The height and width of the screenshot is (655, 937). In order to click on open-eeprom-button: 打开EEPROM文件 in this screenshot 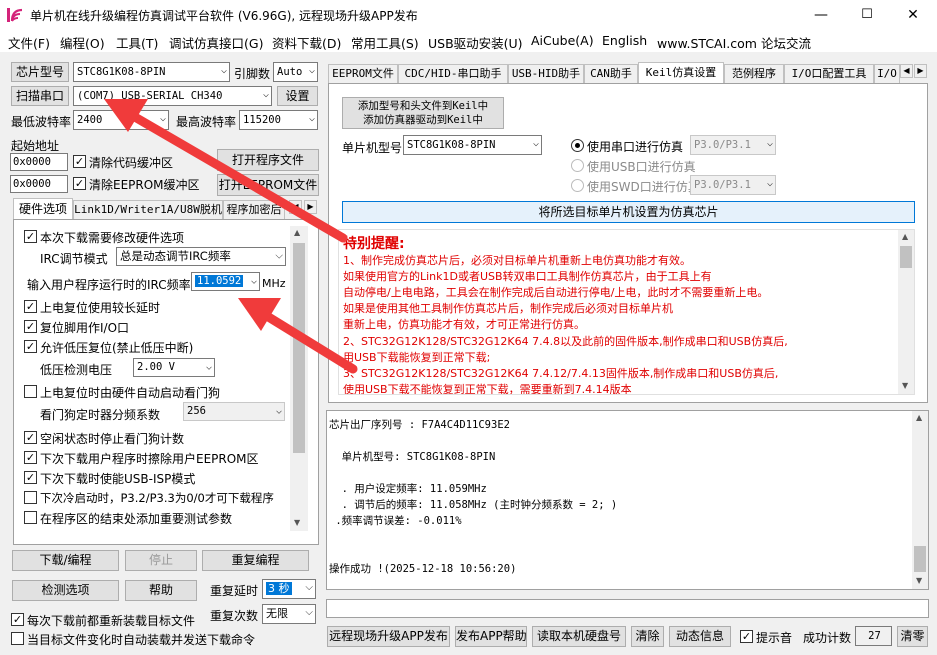, I will do `click(268, 185)`.